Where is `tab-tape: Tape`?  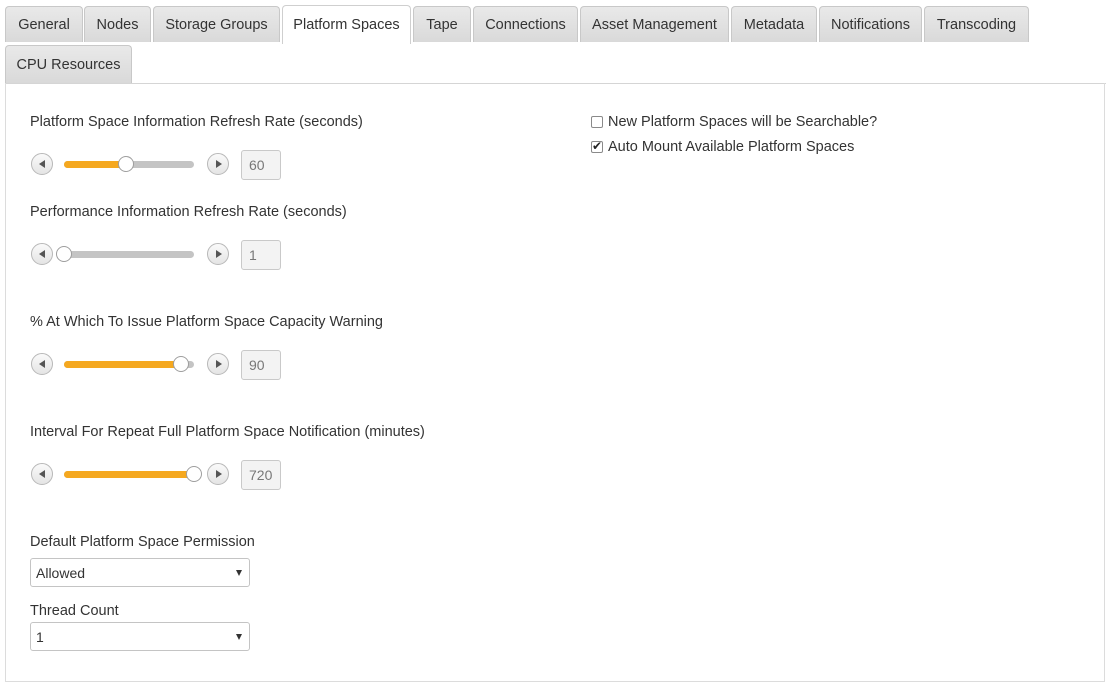
tab-tape: Tape is located at coordinates (442, 24).